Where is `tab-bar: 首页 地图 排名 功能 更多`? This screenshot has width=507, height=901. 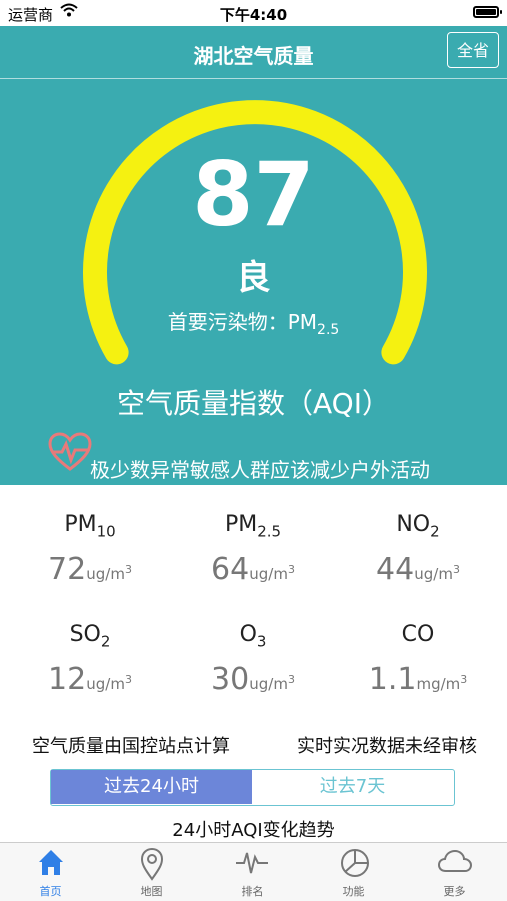 tab-bar: 首页 地图 排名 功能 更多 is located at coordinates (253, 871).